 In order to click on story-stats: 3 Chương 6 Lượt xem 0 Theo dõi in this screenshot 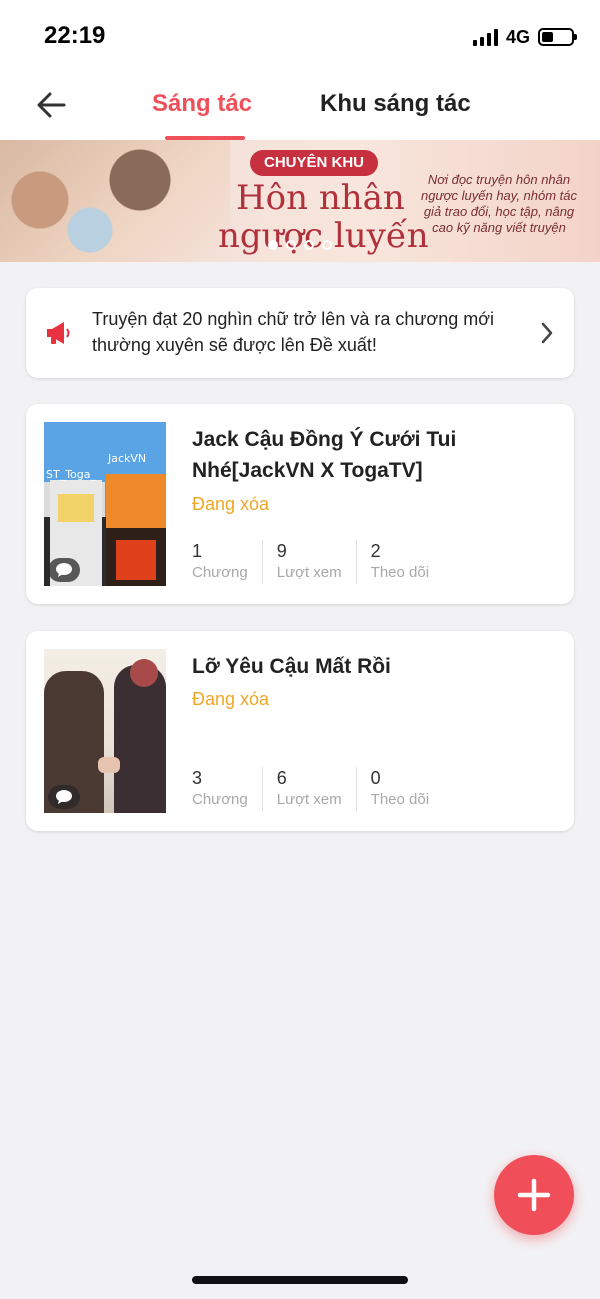, I will do `click(324, 789)`.